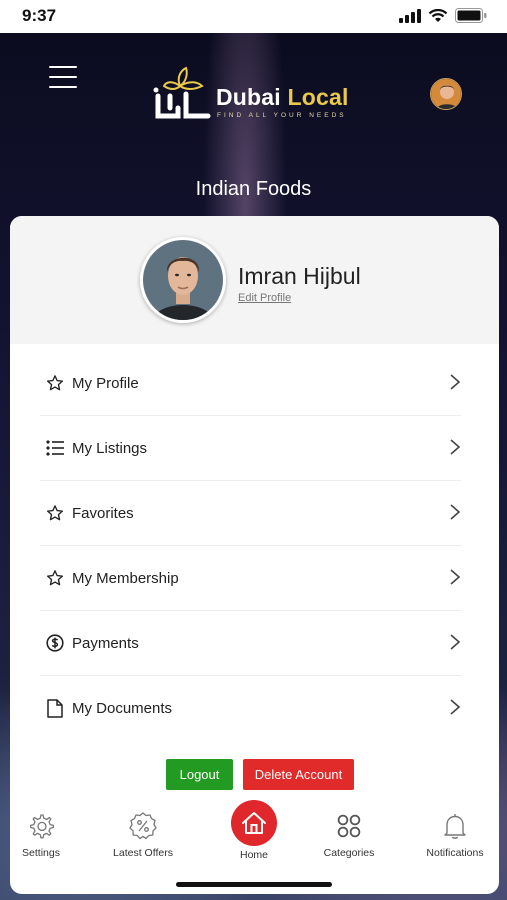 This screenshot has height=900, width=507. I want to click on nav-label: Settings, so click(41, 853).